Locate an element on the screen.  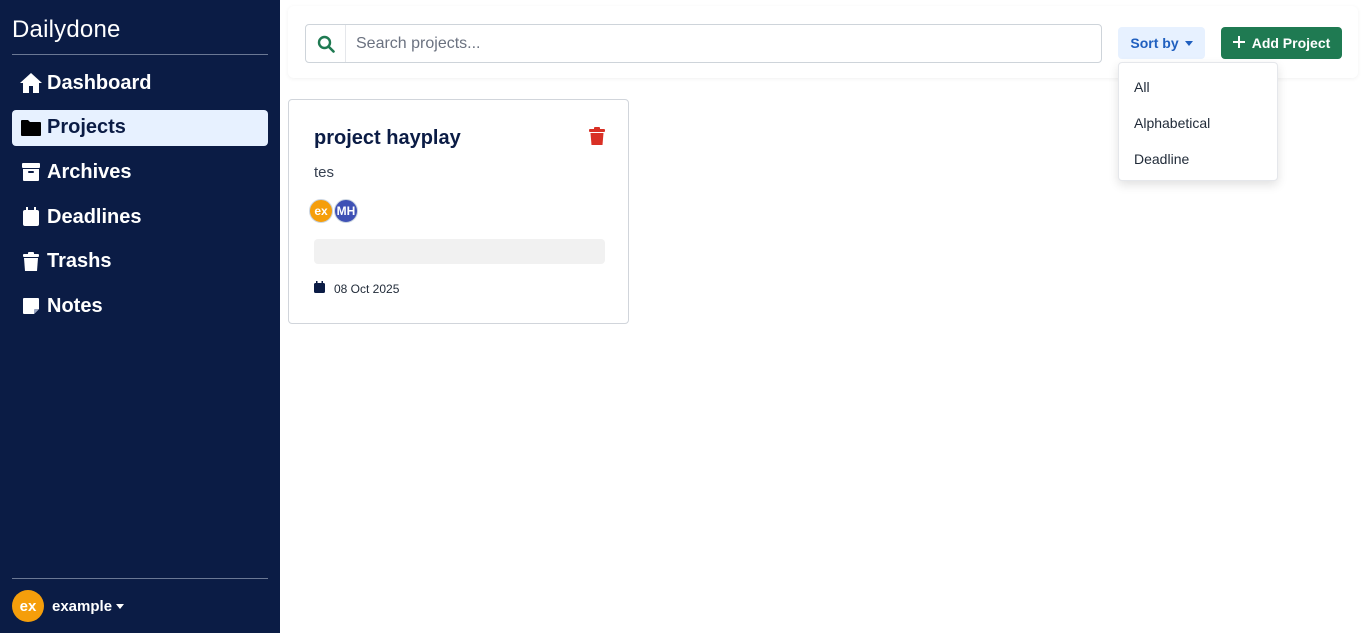
folder-icon is located at coordinates (31, 128).